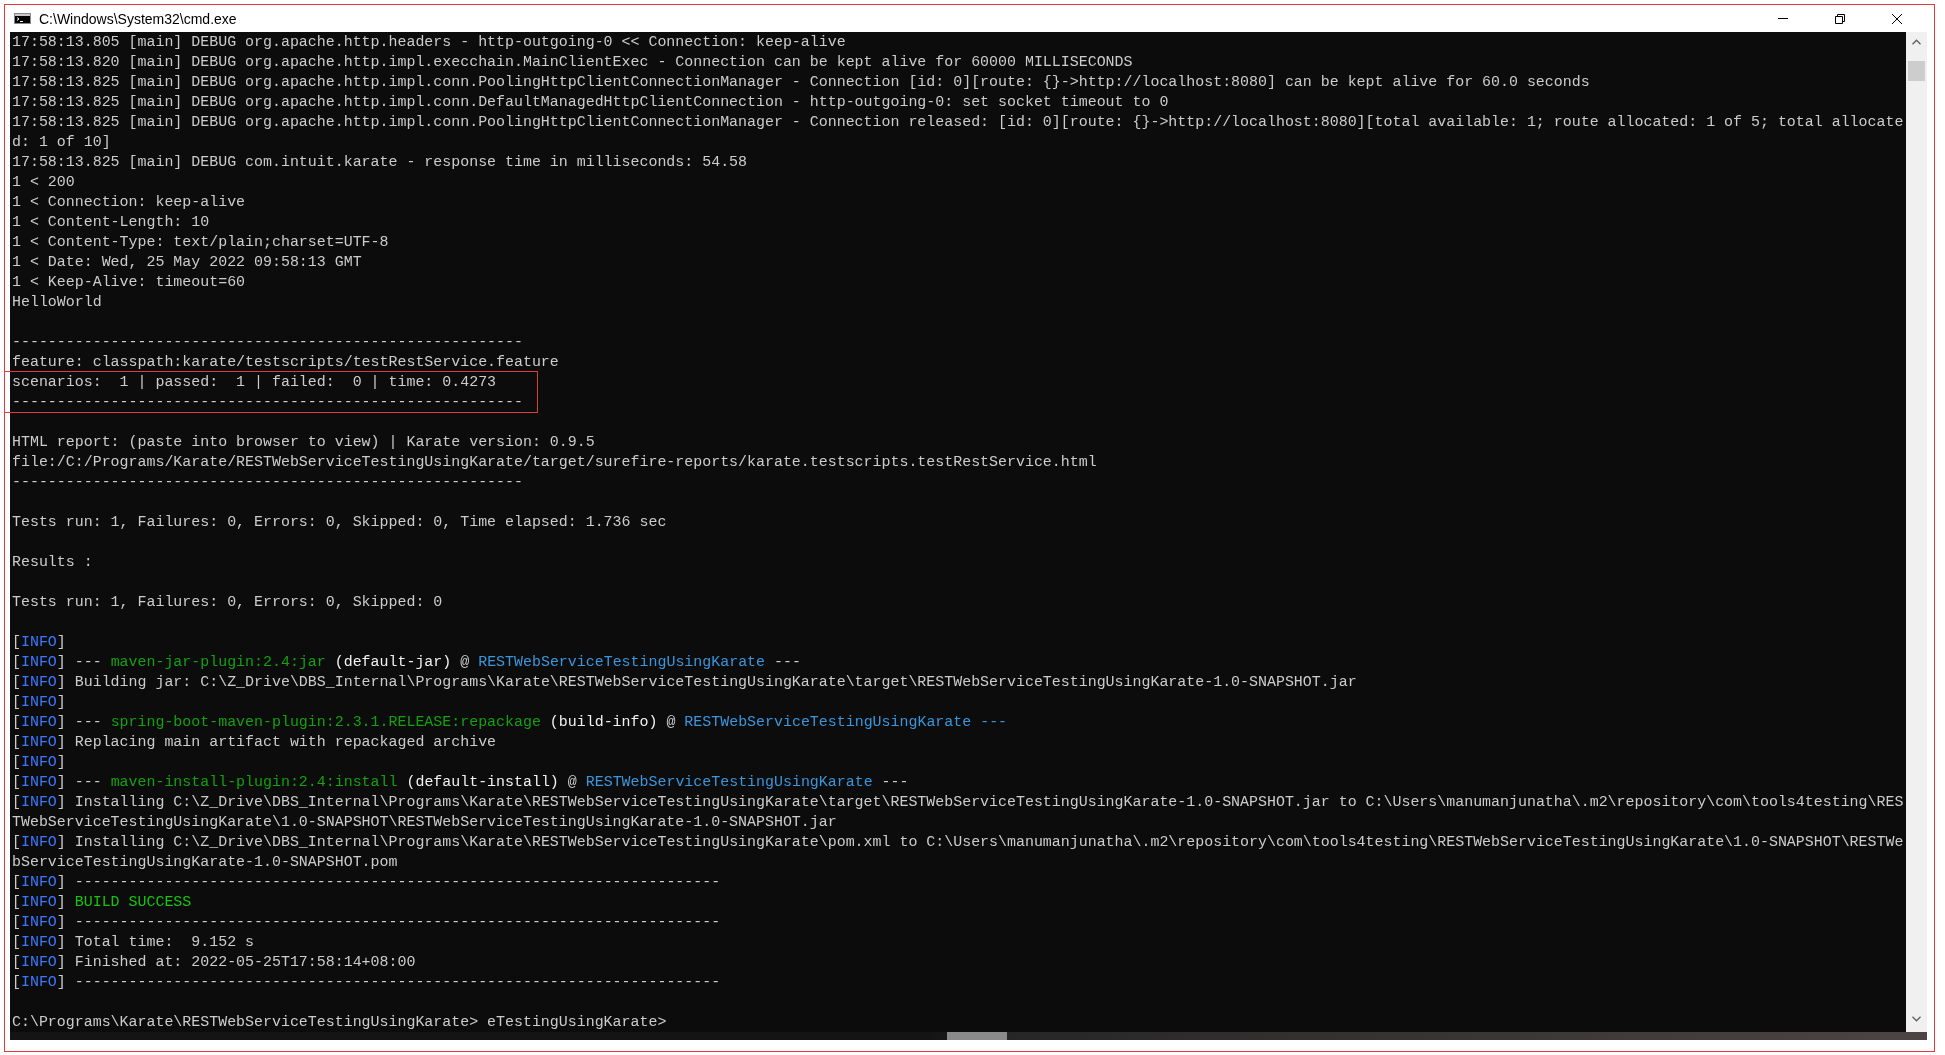 Image resolution: width=1945 pixels, height=1055 pixels. Describe the element at coordinates (102, 902) in the screenshot. I see `console-line: [INFO] BUILD SUCCESS` at that location.